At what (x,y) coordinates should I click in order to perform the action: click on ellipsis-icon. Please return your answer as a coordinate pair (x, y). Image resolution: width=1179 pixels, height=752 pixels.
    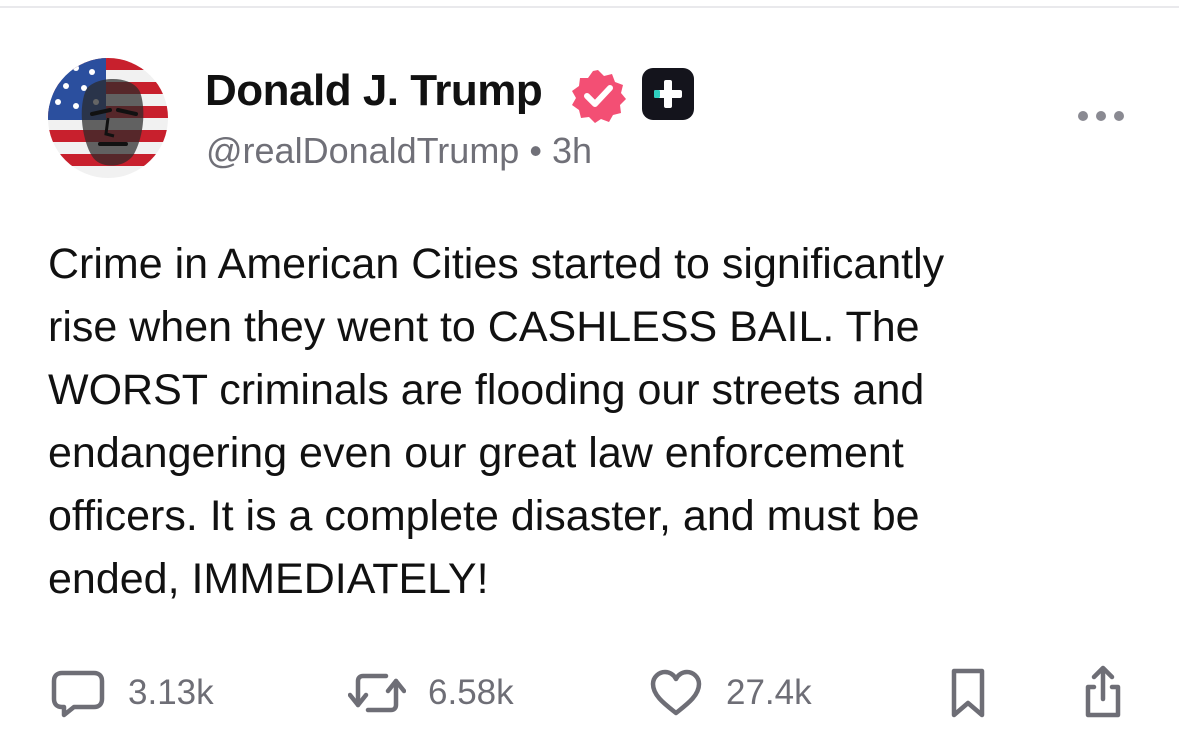
    Looking at the image, I should click on (1101, 116).